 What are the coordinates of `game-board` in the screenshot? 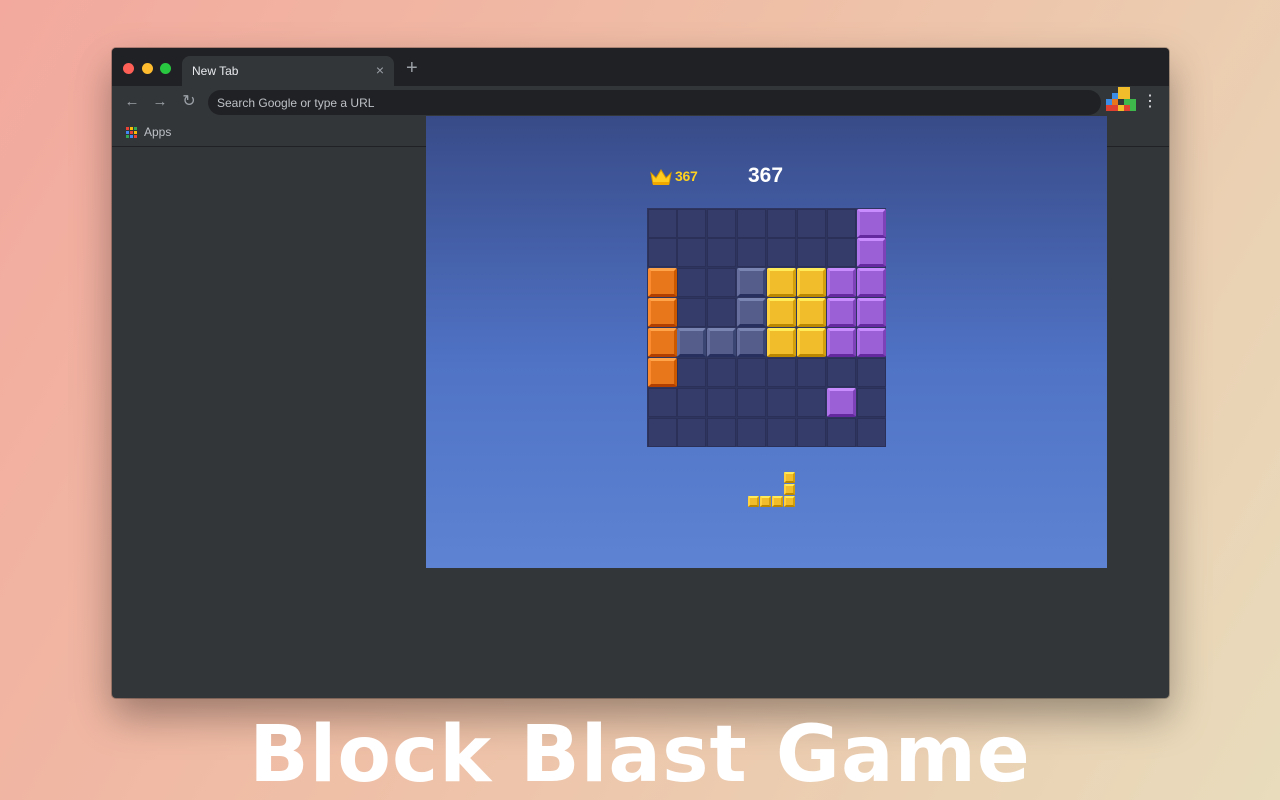 It's located at (766, 327).